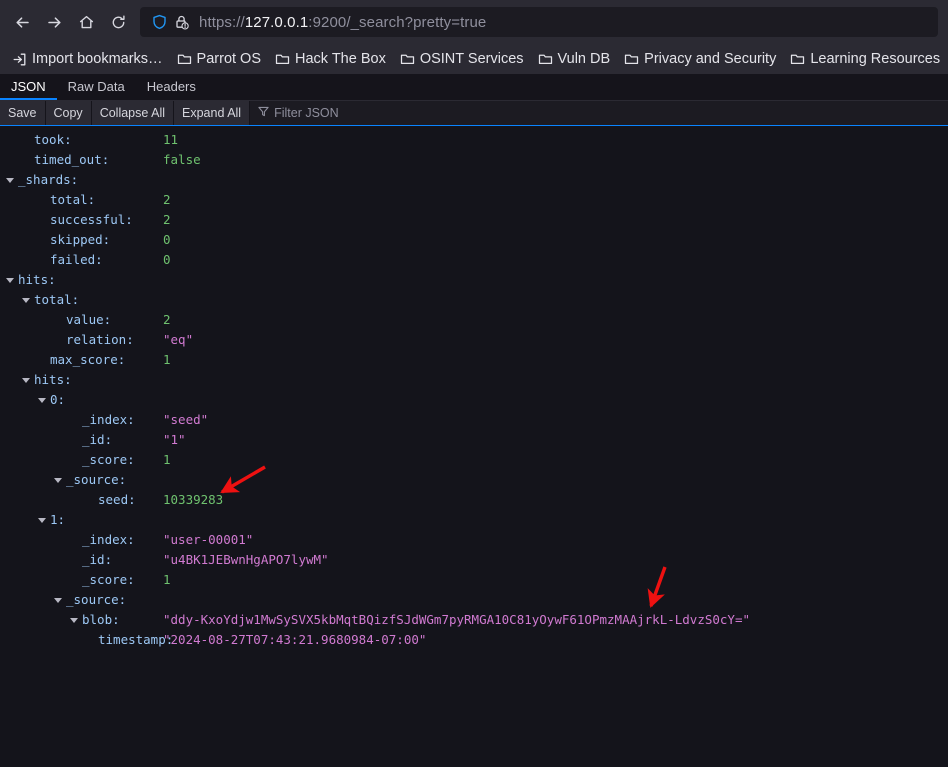 Image resolution: width=948 pixels, height=767 pixels. What do you see at coordinates (159, 22) in the screenshot?
I see `shield-icon` at bounding box center [159, 22].